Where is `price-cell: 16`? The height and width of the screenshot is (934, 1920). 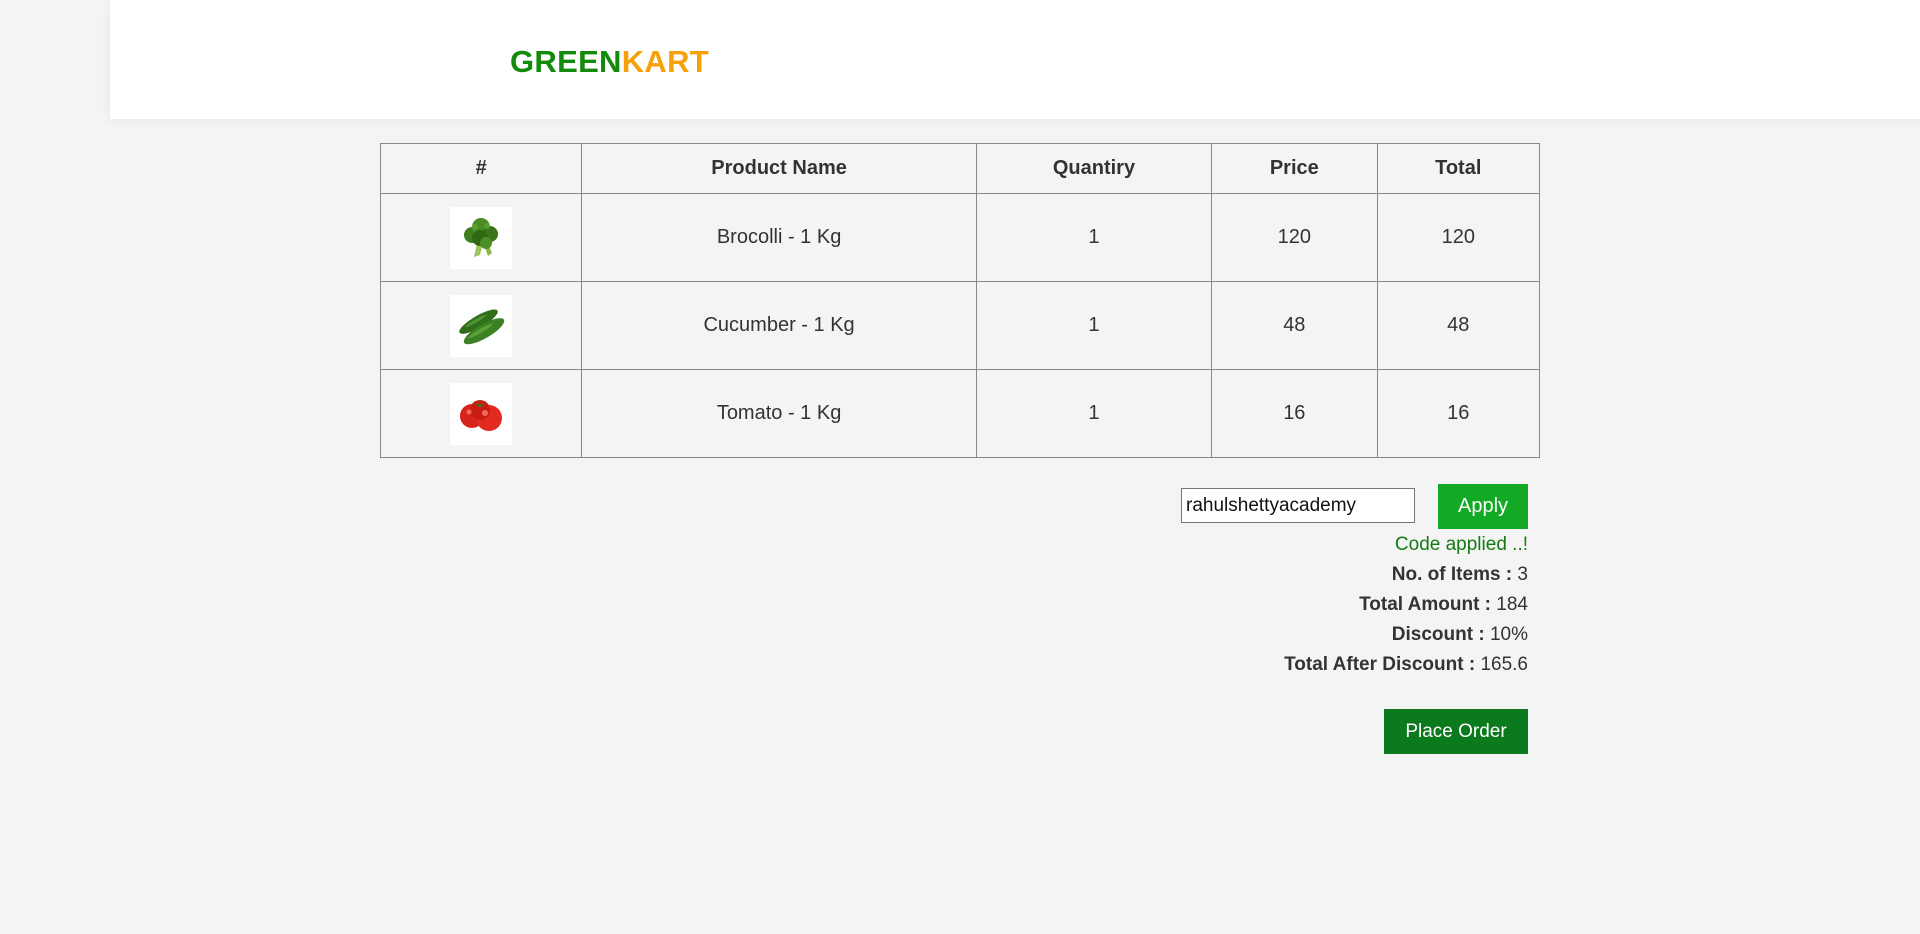
price-cell: 16 is located at coordinates (1294, 413).